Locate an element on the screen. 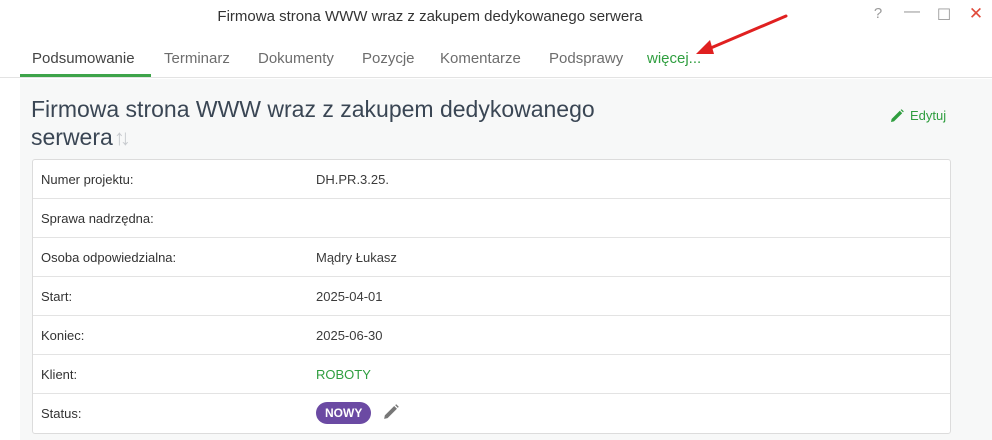  tab-podsprawy: Podsprawy is located at coordinates (586, 58).